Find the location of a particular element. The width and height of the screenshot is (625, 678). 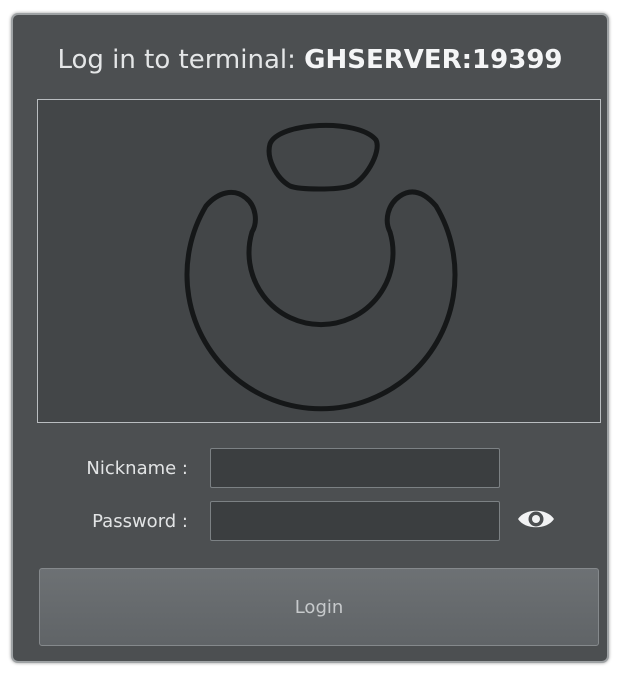

dialog-title: Log in to terminal: GHSERVER:19399 is located at coordinates (310, 60).